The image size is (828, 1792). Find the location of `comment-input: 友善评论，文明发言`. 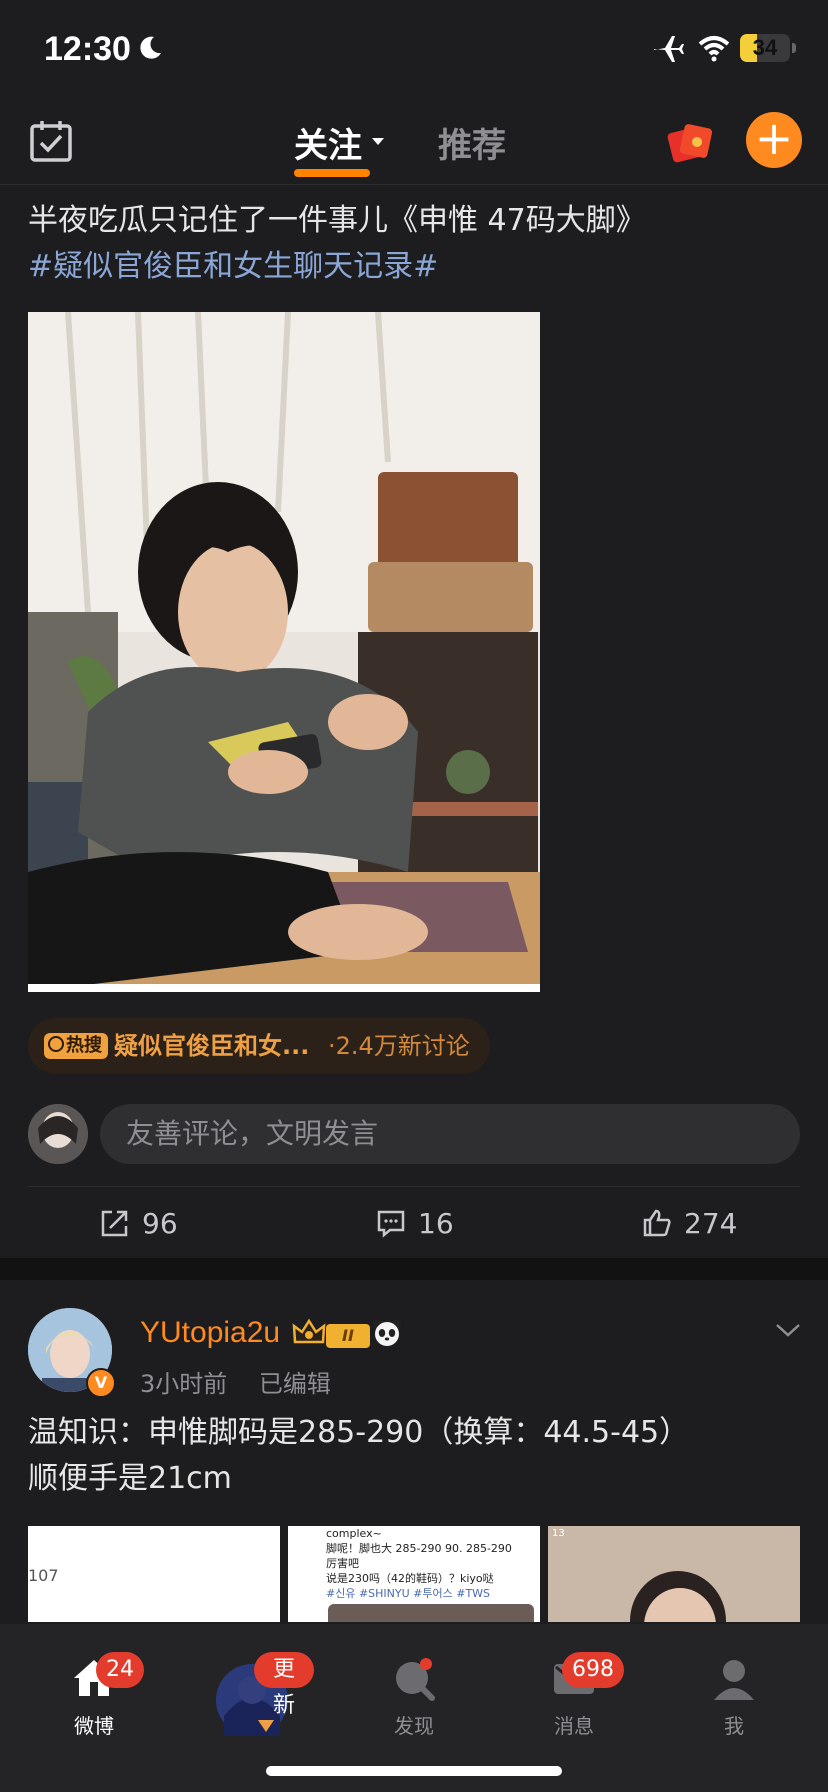

comment-input: 友善评论，文明发言 is located at coordinates (450, 1134).